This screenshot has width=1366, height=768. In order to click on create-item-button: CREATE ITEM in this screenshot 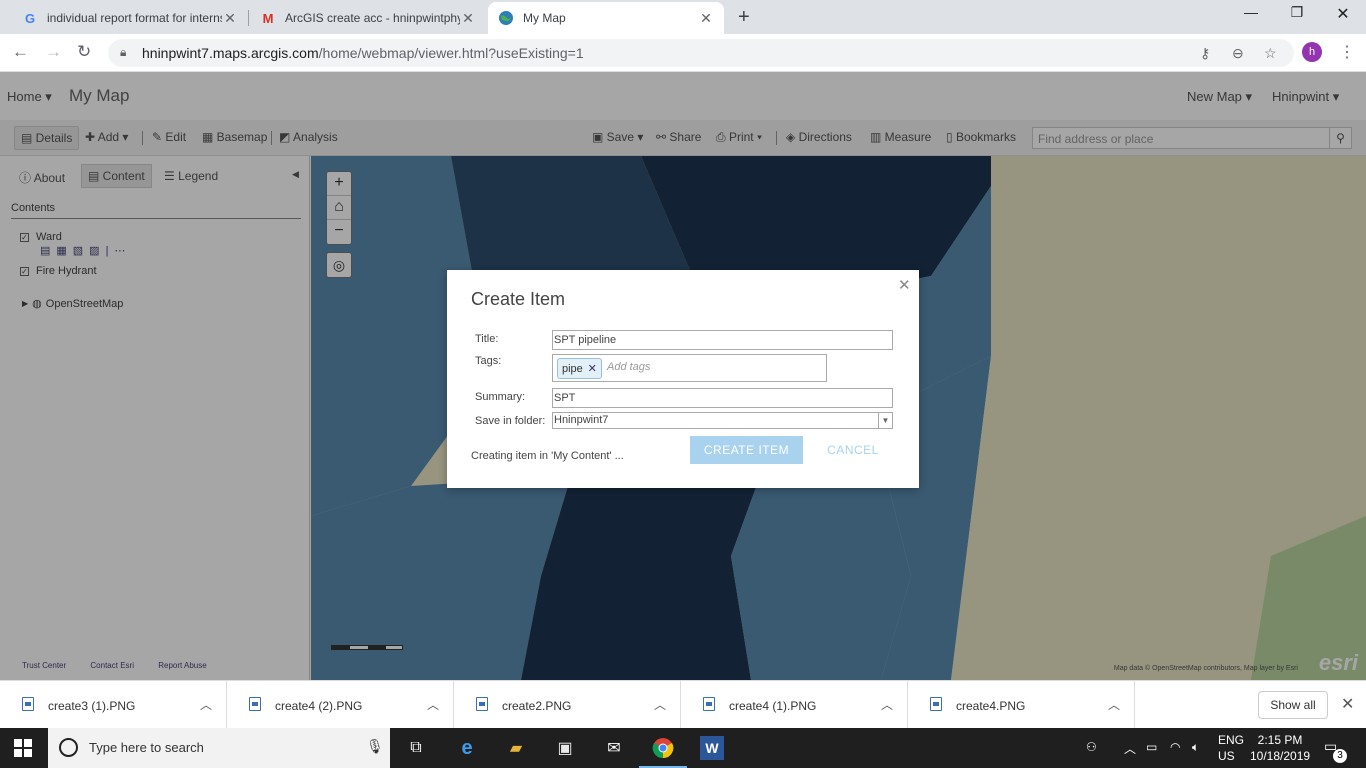, I will do `click(746, 450)`.